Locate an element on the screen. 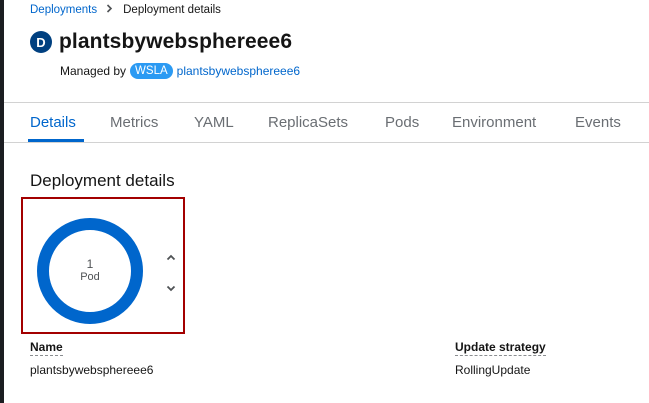 The width and height of the screenshot is (649, 403). tab-environment: Environment is located at coordinates (494, 122).